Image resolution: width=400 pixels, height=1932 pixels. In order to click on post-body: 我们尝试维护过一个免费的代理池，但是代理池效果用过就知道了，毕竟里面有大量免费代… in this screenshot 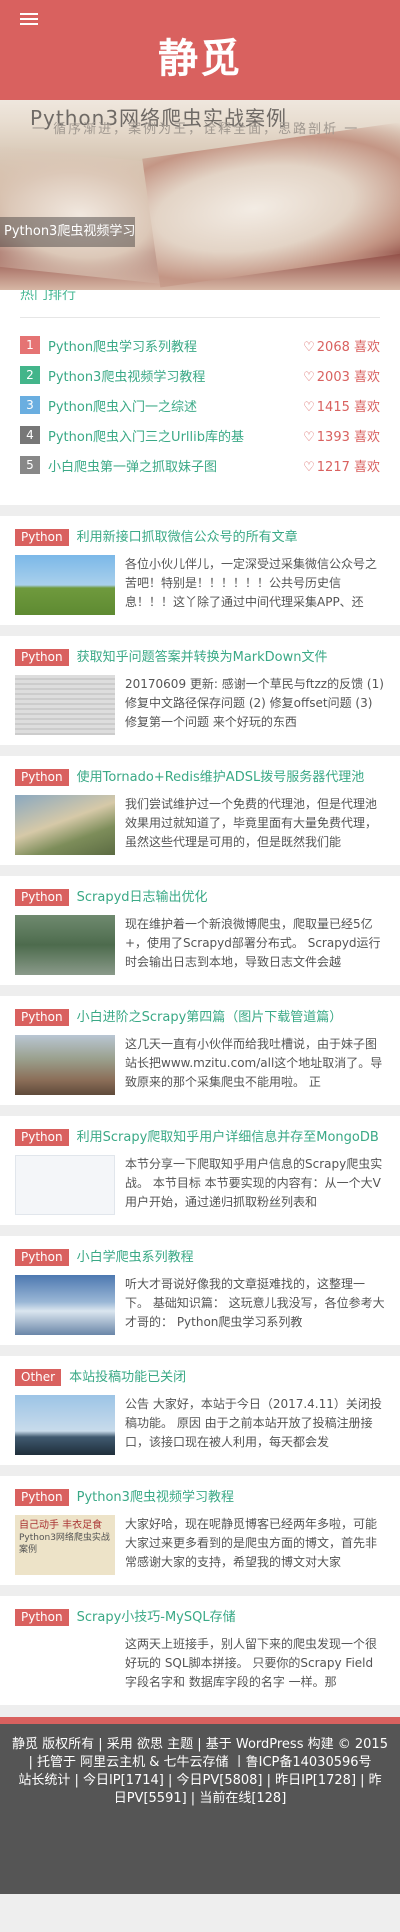, I will do `click(200, 825)`.